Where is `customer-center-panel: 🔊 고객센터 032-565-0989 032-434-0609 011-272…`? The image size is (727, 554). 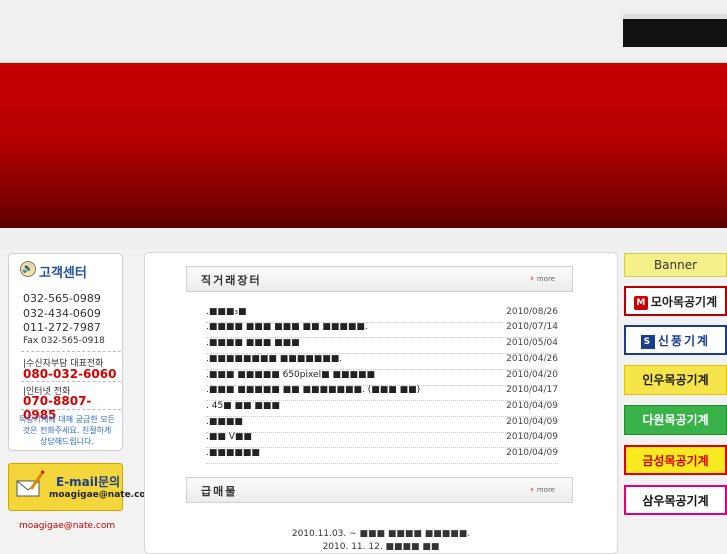 customer-center-panel: 🔊 고객센터 032-565-0989 032-434-0609 011-272… is located at coordinates (65, 352).